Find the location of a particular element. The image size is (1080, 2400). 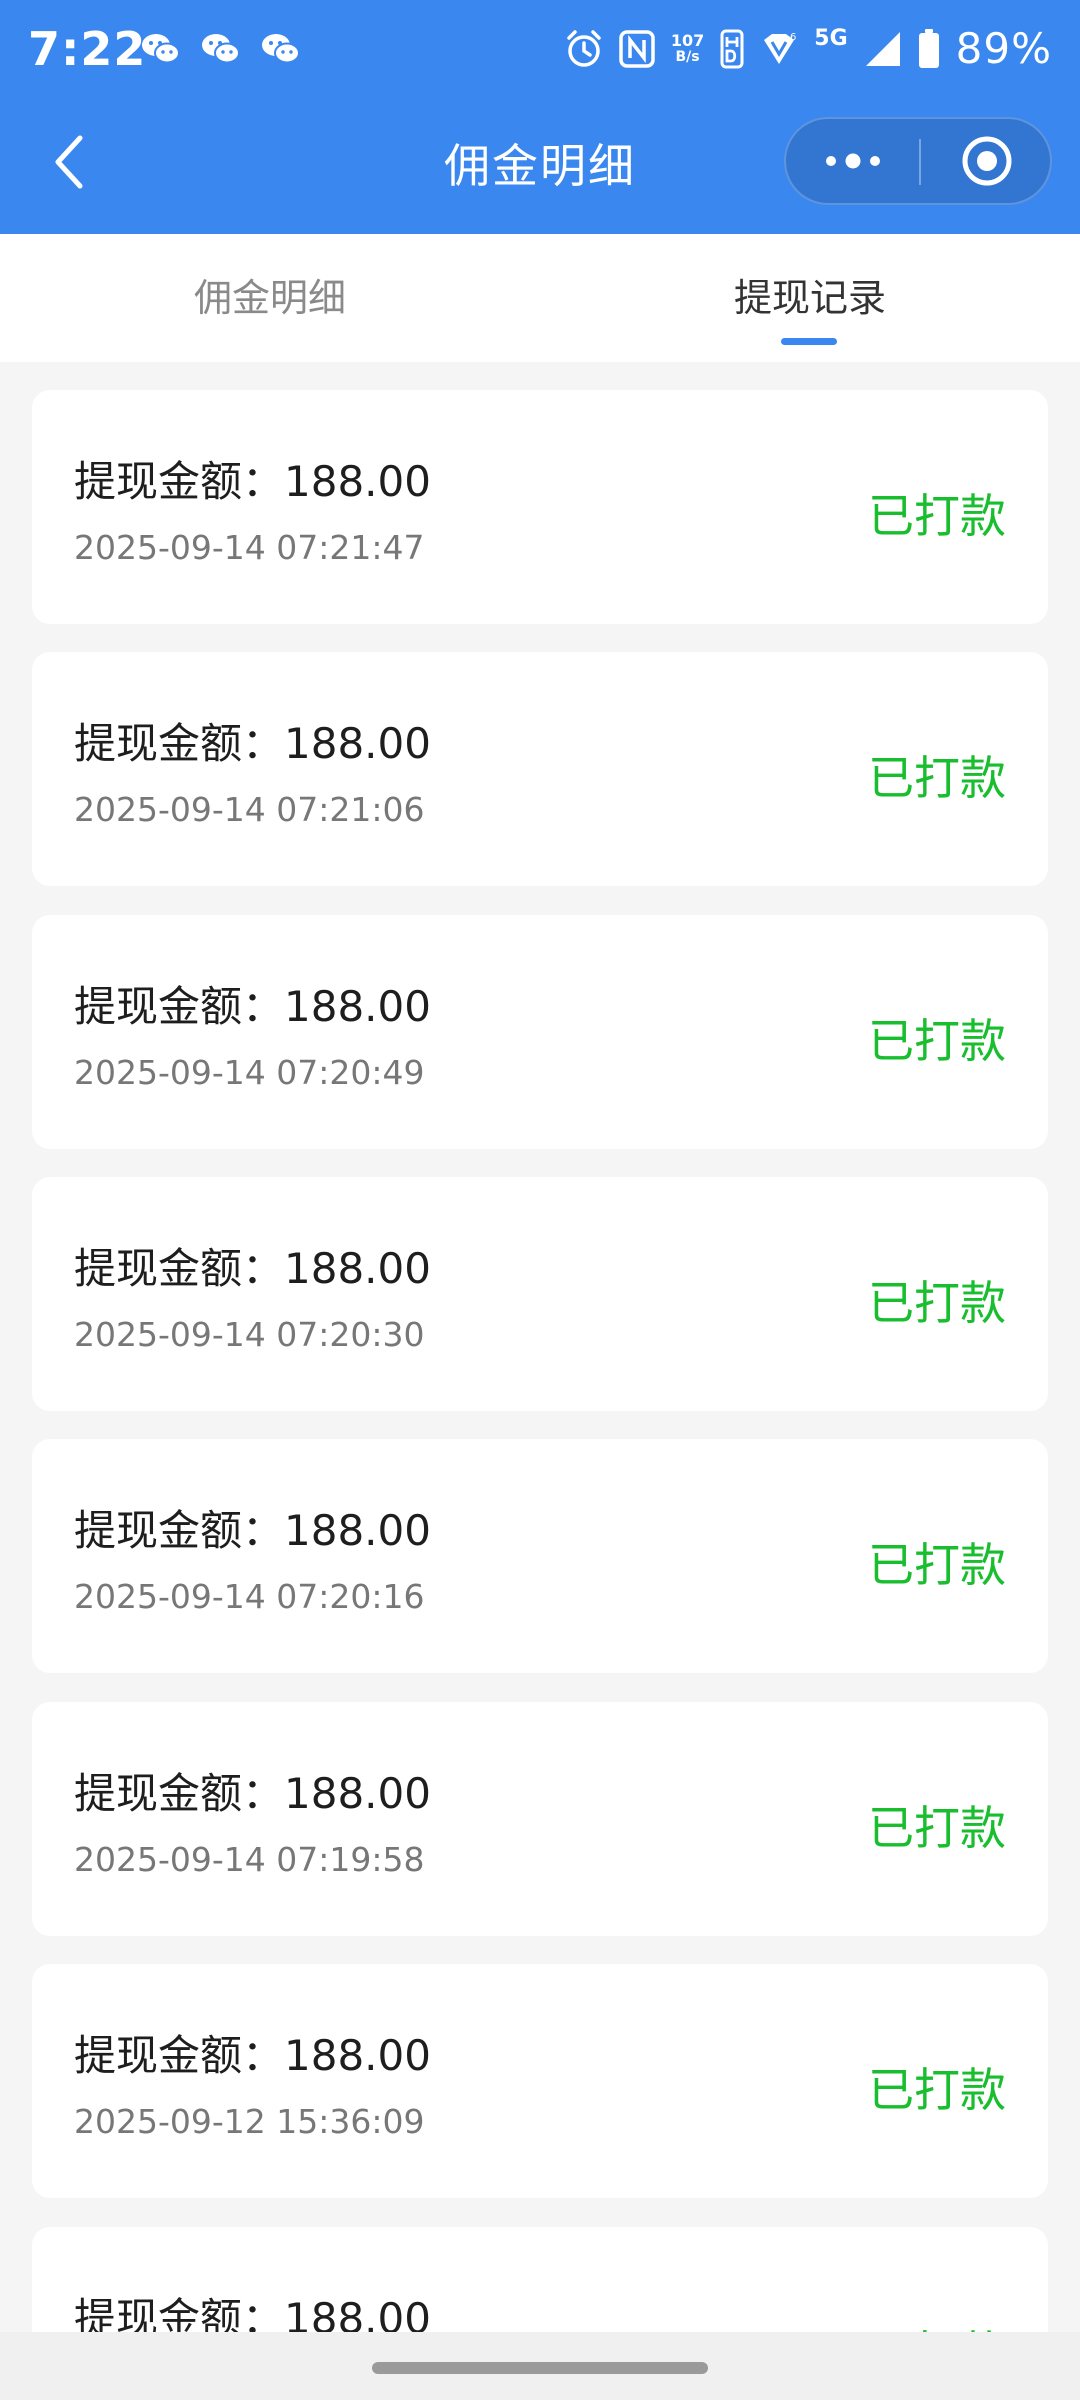

record-card: 提现金额：188.00 已打款 is located at coordinates (540, 2279).